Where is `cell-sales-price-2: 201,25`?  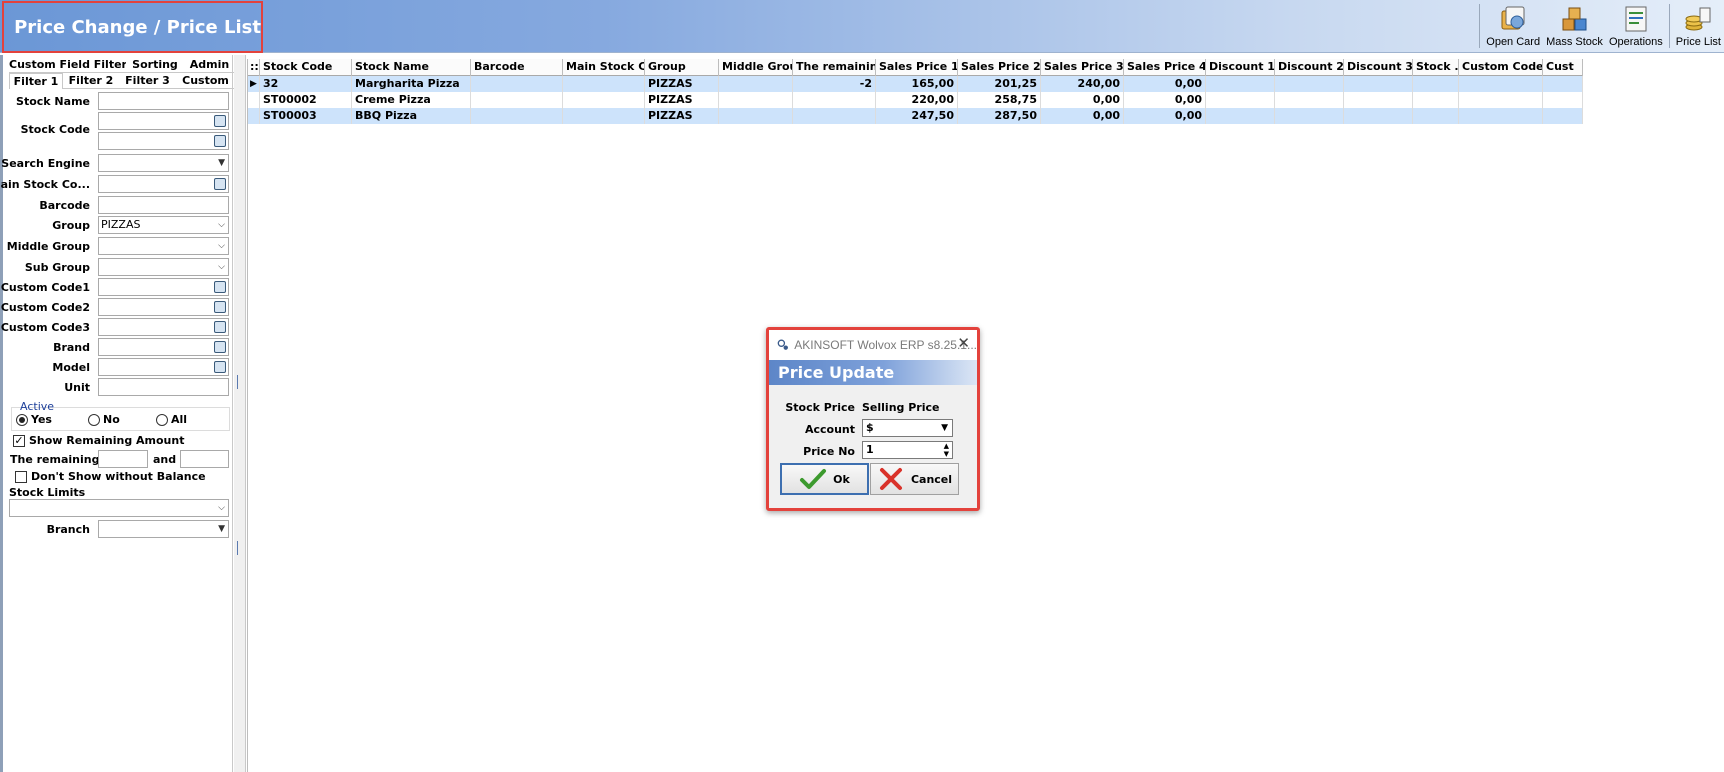
cell-sales-price-2: 201,25 is located at coordinates (999, 84).